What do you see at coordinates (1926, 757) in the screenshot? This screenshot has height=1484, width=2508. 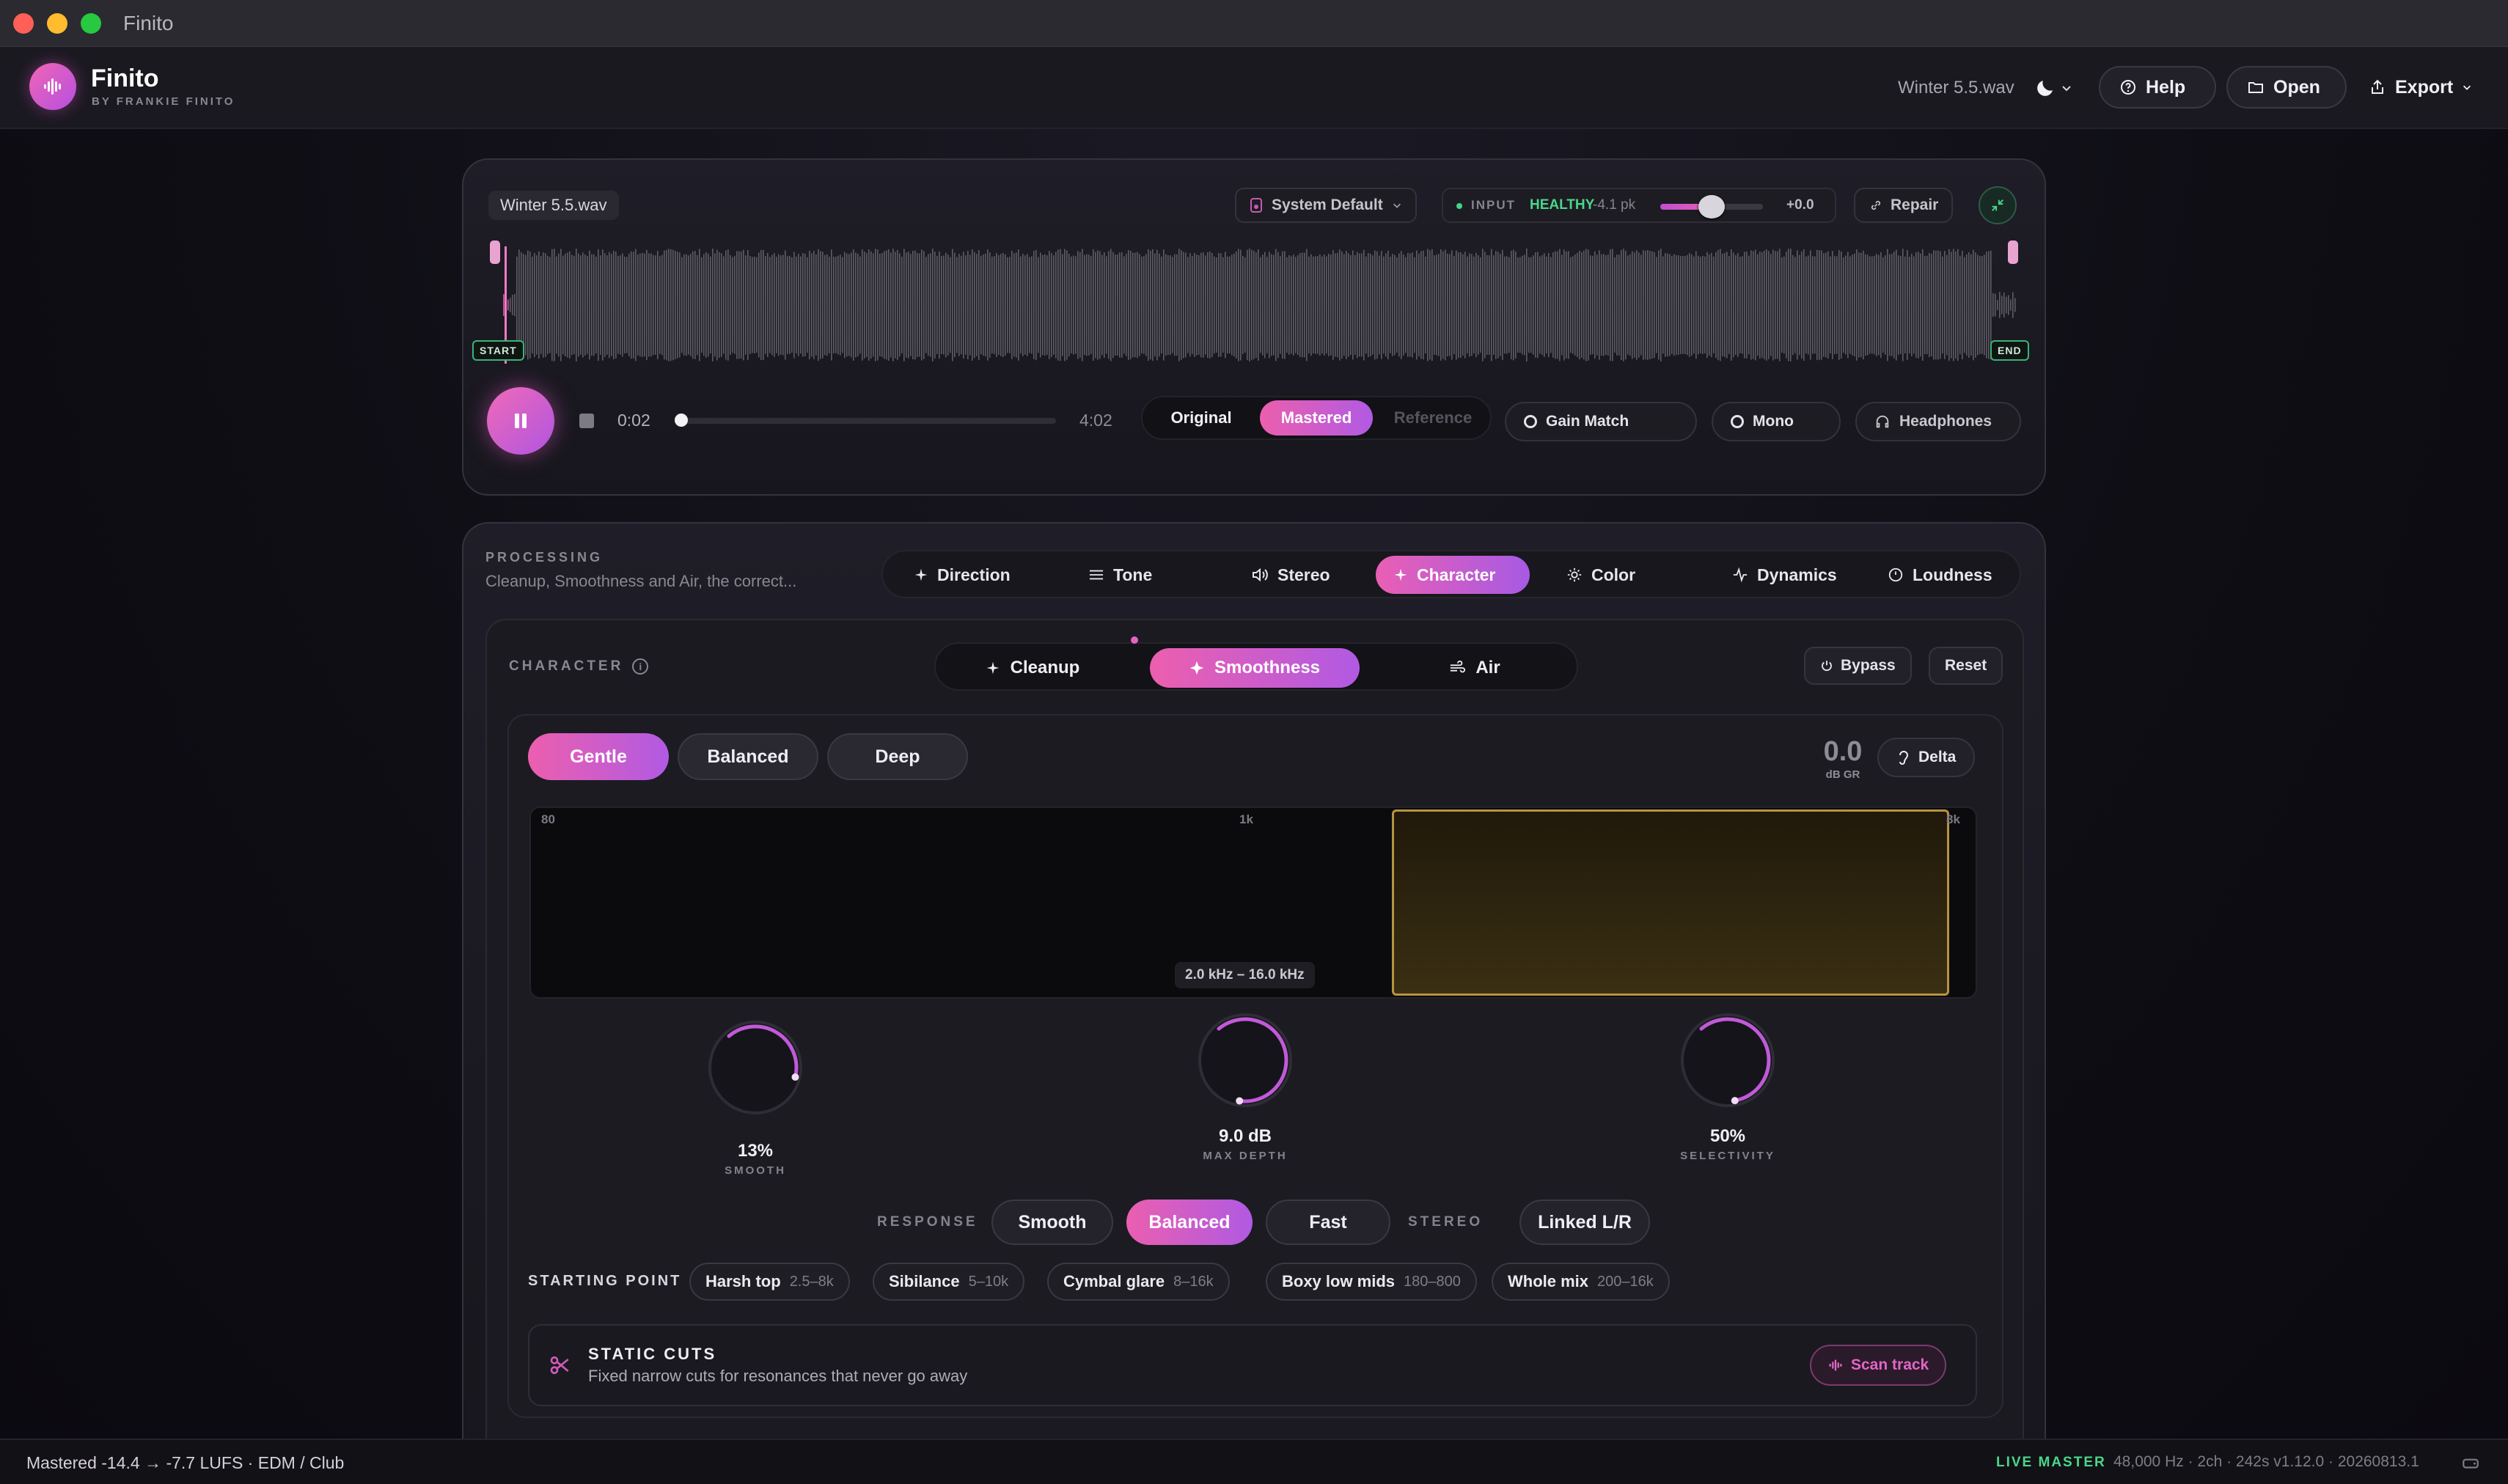 I see `delta-button: Delta` at bounding box center [1926, 757].